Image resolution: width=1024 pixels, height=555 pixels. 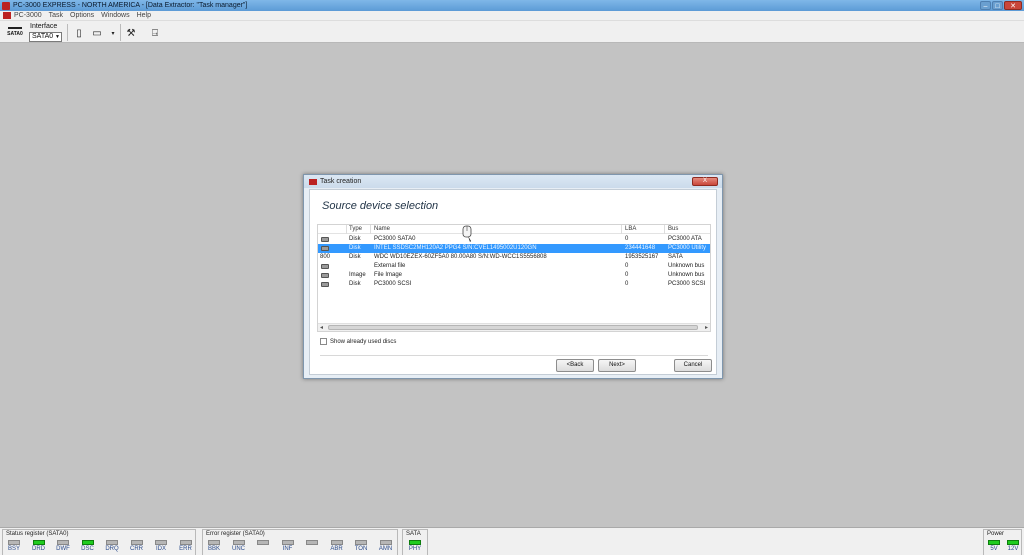 What do you see at coordinates (382, 229) in the screenshot?
I see `column-header-name: Name` at bounding box center [382, 229].